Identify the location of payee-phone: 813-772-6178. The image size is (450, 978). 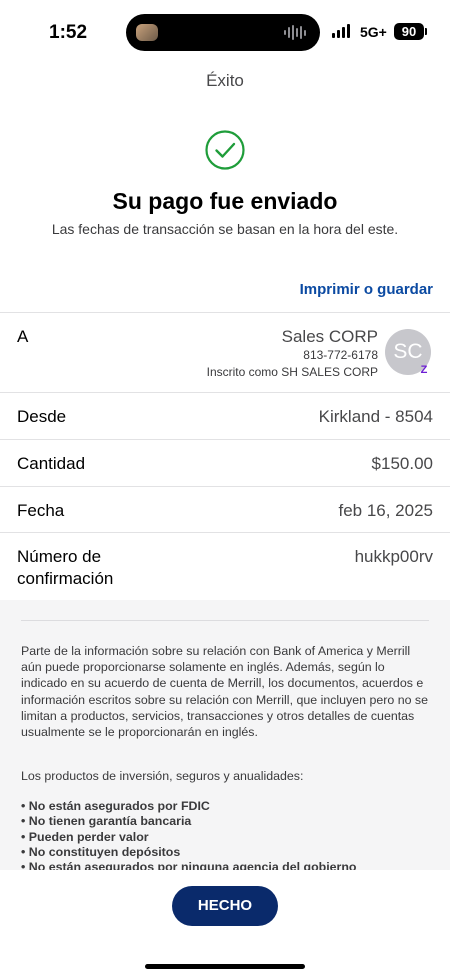
(340, 355).